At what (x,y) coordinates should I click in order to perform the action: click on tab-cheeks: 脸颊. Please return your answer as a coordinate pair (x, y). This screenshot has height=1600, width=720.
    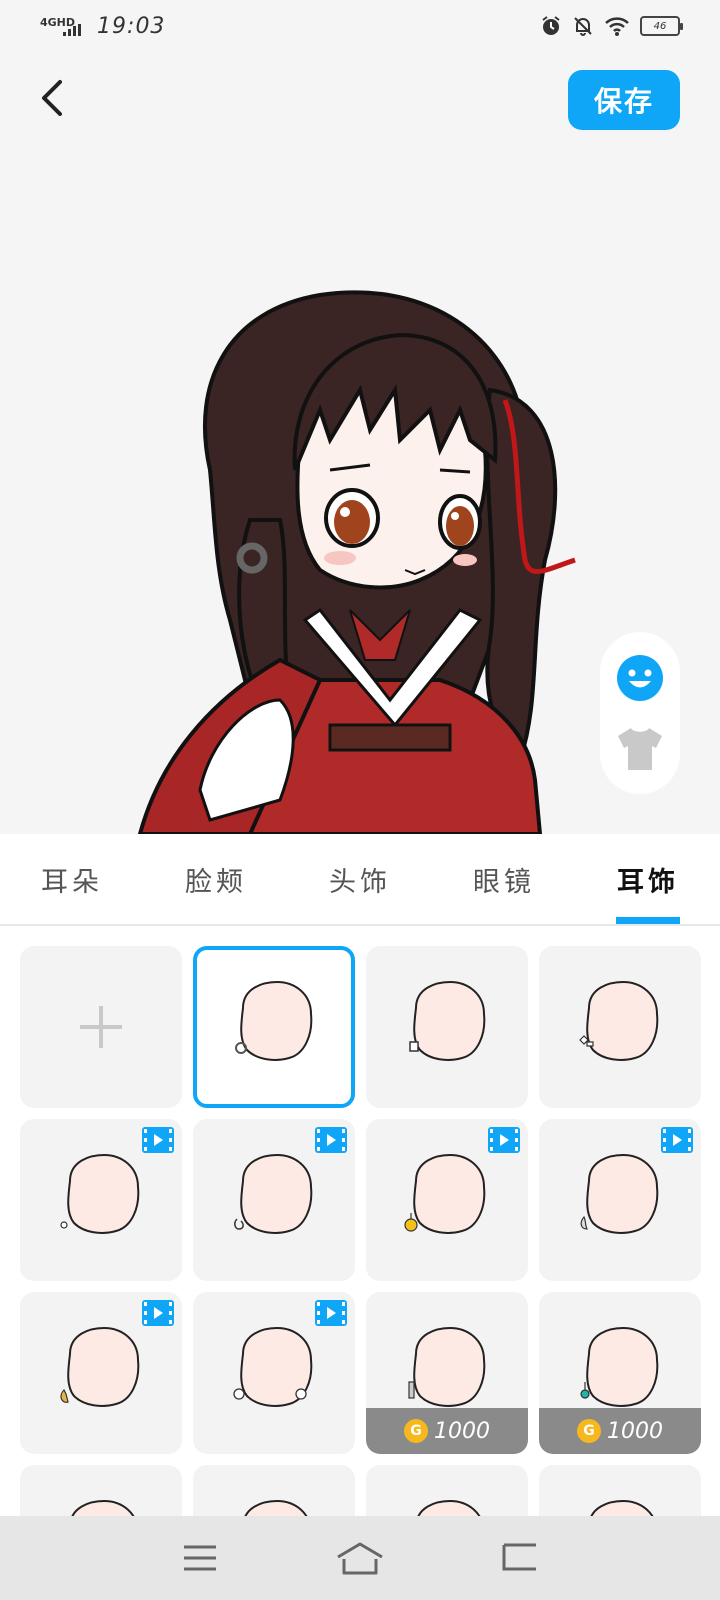
    Looking at the image, I should click on (216, 879).